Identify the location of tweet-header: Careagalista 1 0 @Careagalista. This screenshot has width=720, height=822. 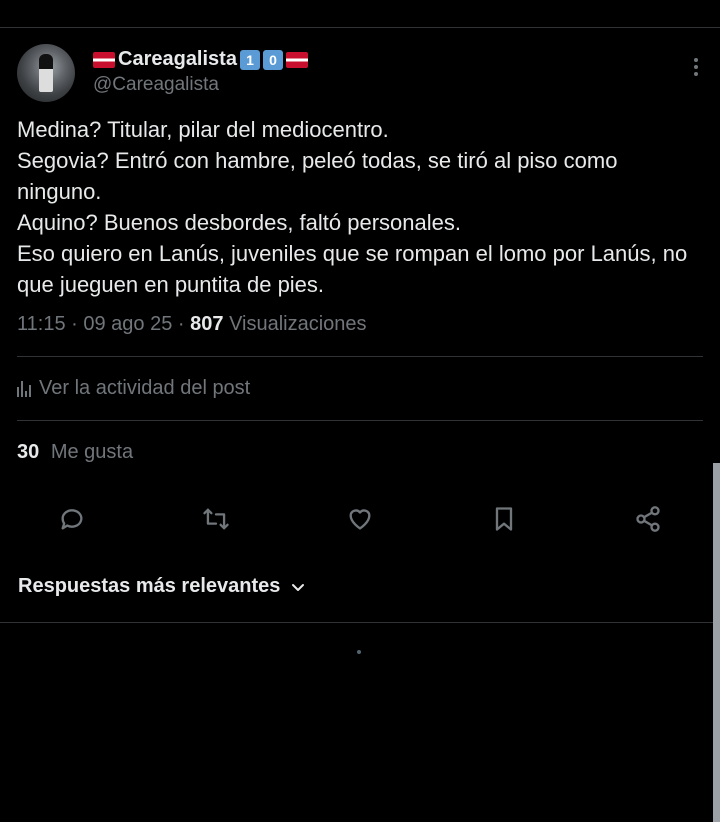
(360, 74).